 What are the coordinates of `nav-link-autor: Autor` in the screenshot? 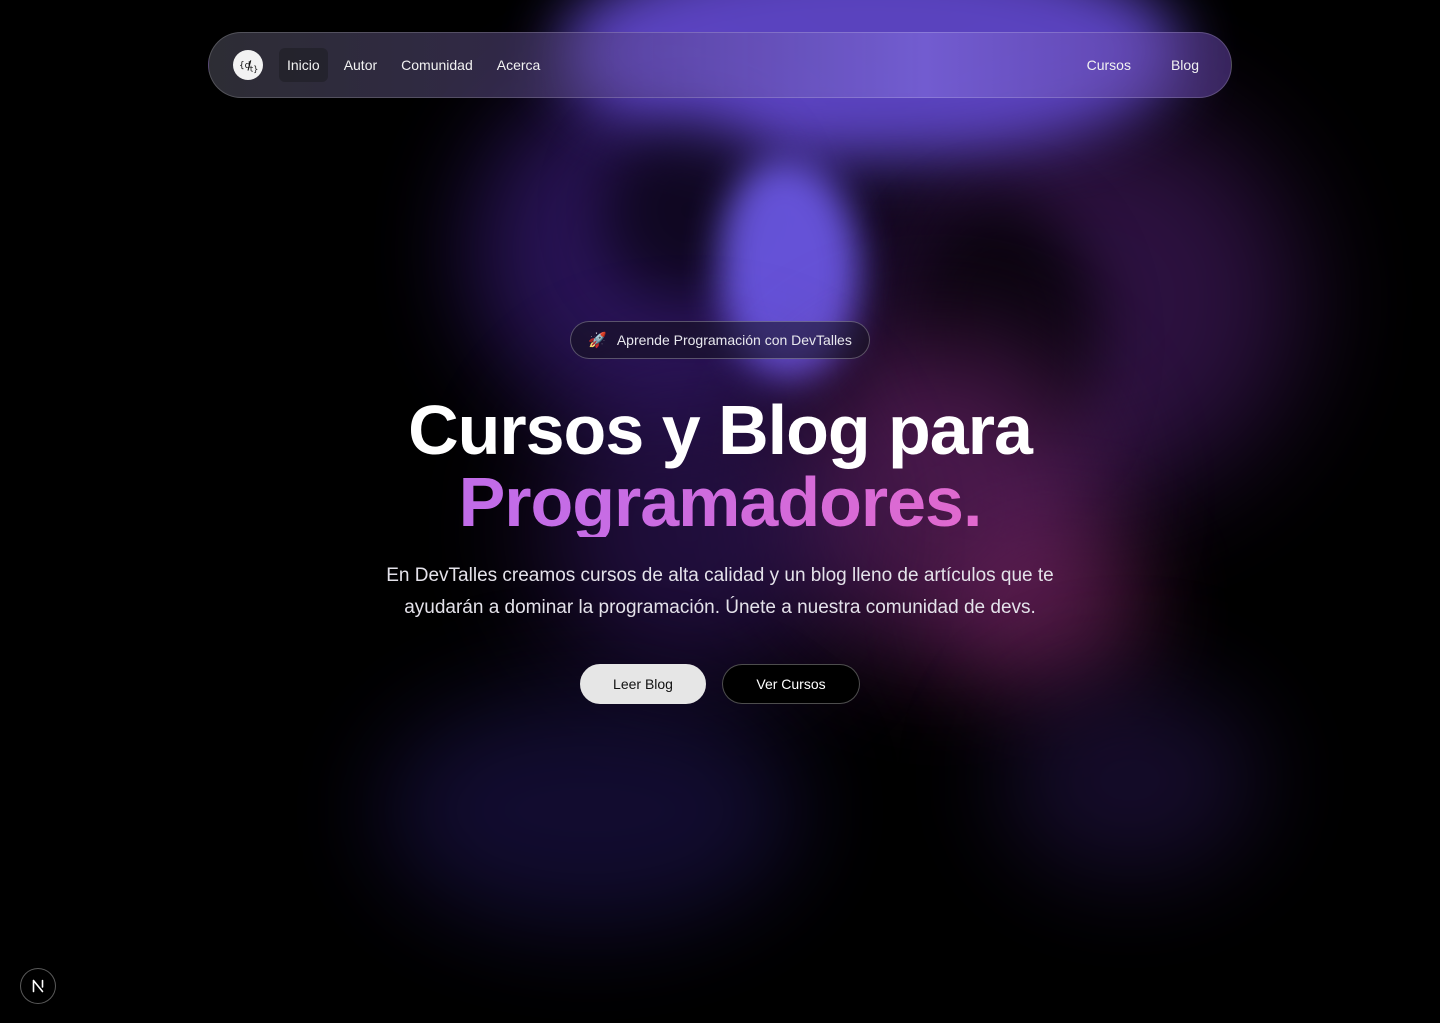 It's located at (360, 65).